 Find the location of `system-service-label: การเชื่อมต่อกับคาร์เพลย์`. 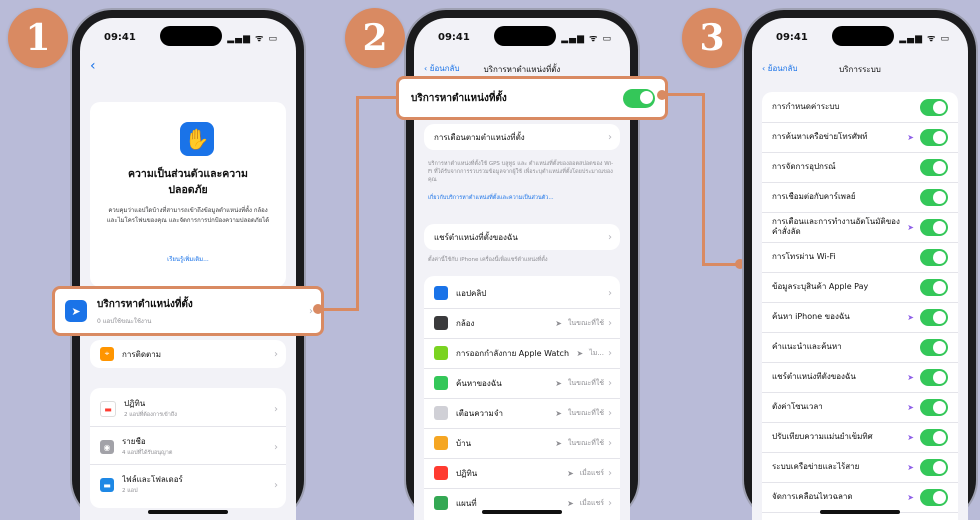

system-service-label: การเชื่อมต่อกับคาร์เพลย์ is located at coordinates (814, 196).